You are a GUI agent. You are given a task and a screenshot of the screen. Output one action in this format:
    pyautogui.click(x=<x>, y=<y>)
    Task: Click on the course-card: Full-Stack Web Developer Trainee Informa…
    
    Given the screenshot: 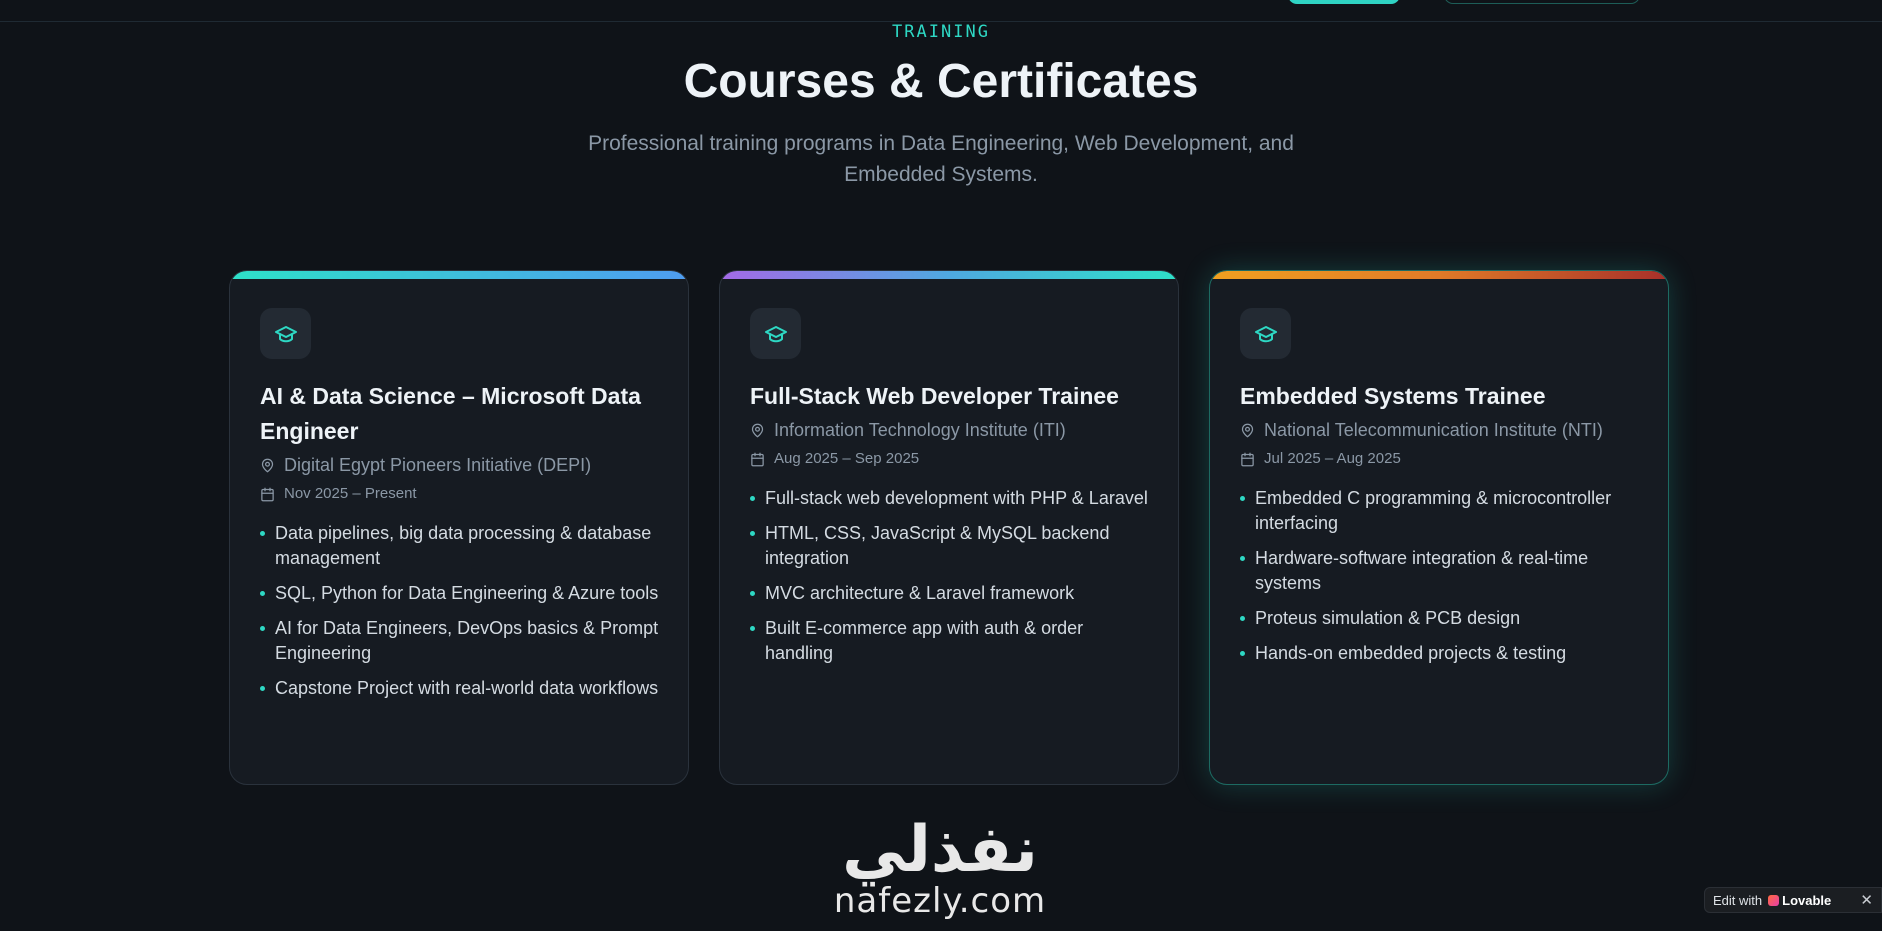 What is the action you would take?
    pyautogui.click(x=949, y=527)
    